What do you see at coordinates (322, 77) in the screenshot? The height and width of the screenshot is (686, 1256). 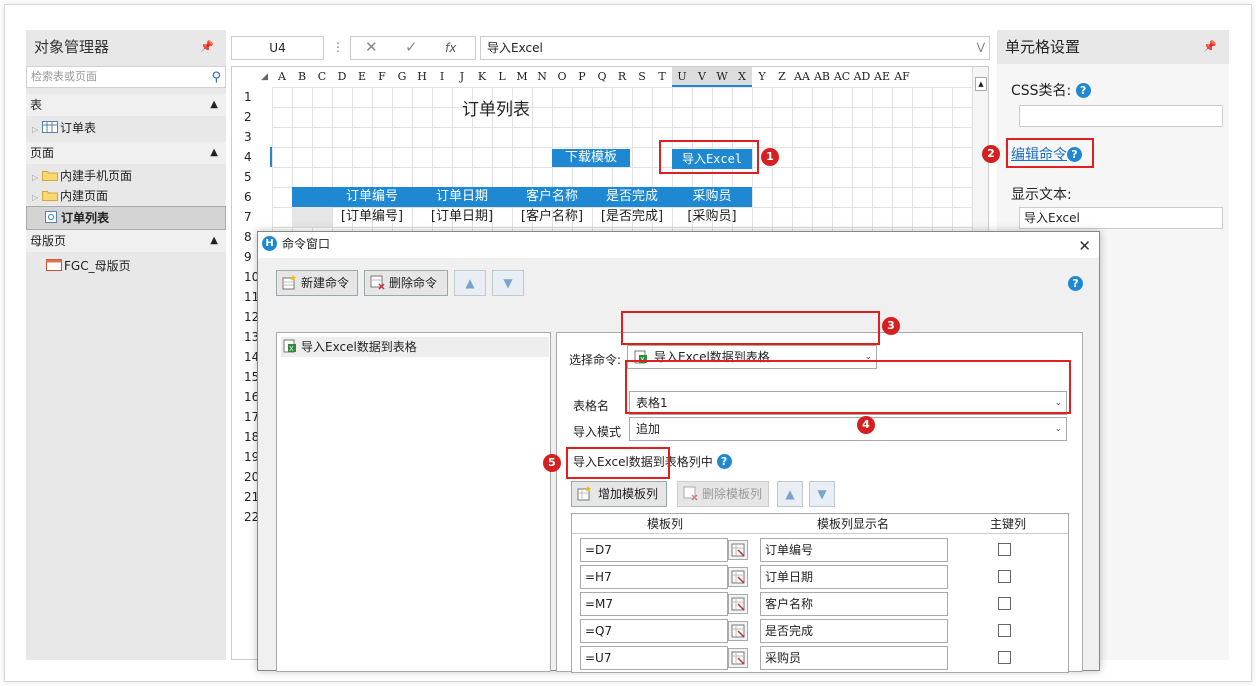 I see `column-header: C` at bounding box center [322, 77].